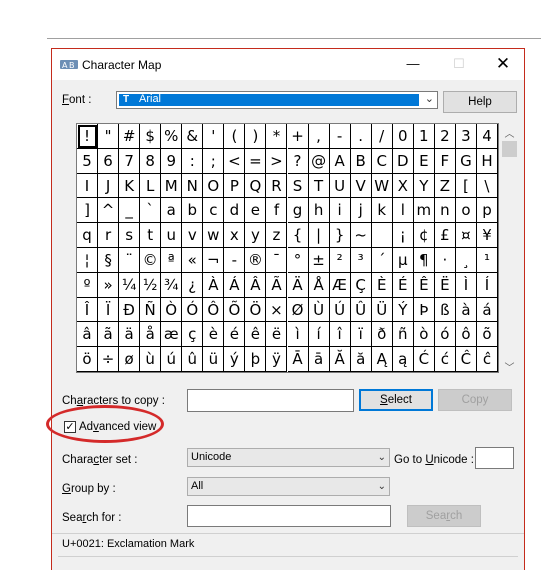  I want to click on character-cell: à, so click(466, 310).